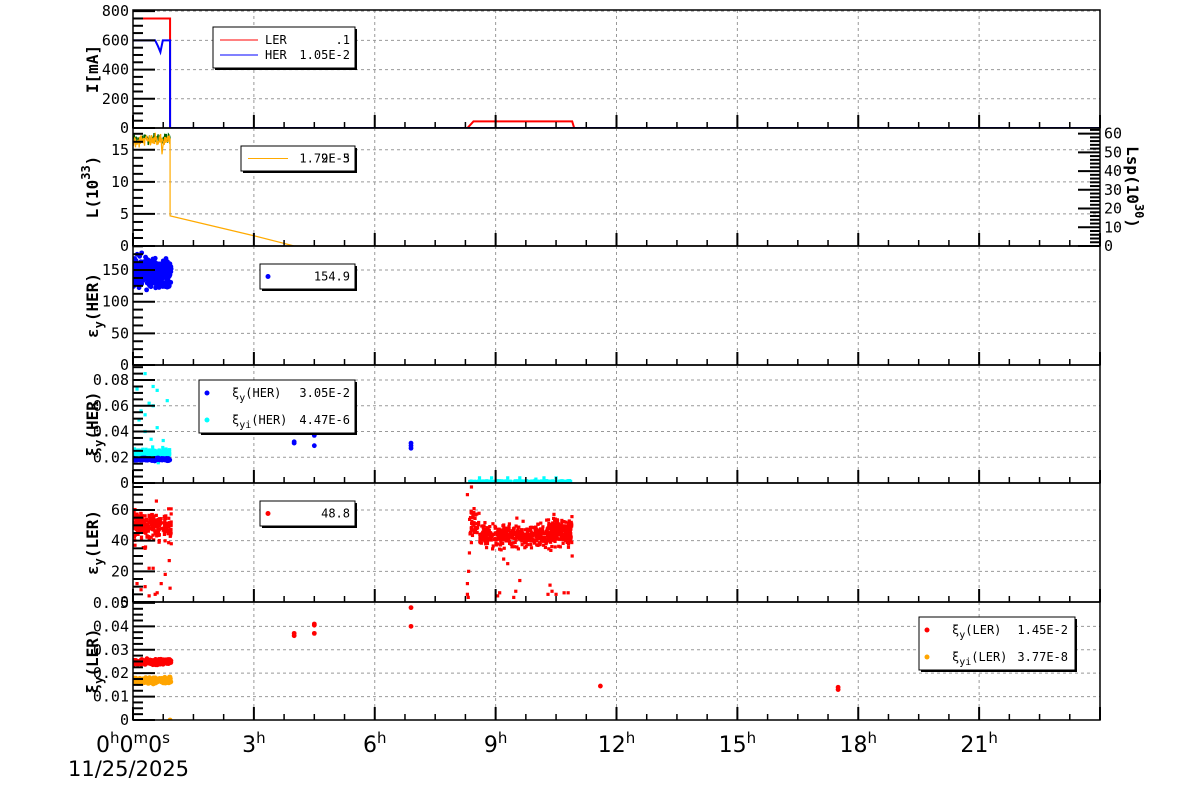  I want to click on legend: ξy(LER) 1.45E-2ξyi(LER) 3.77E-8, so click(997, 644).